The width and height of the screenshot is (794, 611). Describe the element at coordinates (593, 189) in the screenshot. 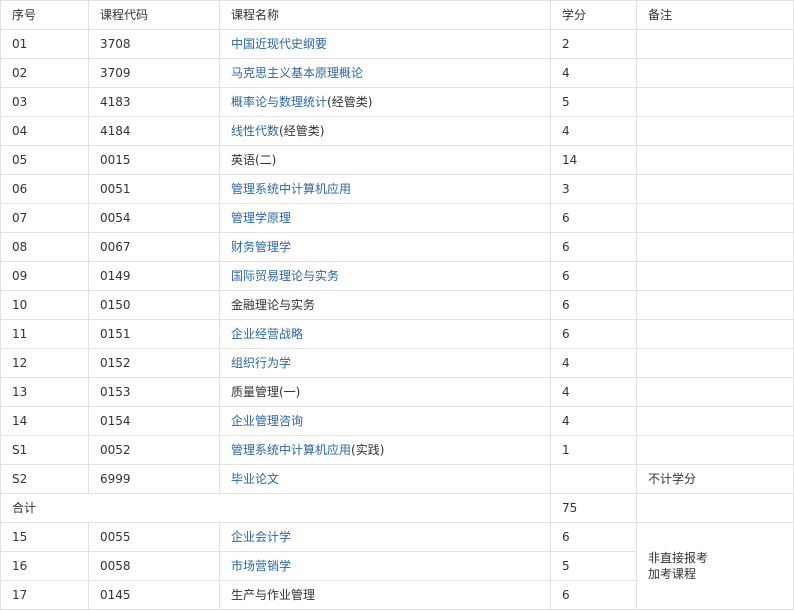

I see `course-credit: 3` at that location.